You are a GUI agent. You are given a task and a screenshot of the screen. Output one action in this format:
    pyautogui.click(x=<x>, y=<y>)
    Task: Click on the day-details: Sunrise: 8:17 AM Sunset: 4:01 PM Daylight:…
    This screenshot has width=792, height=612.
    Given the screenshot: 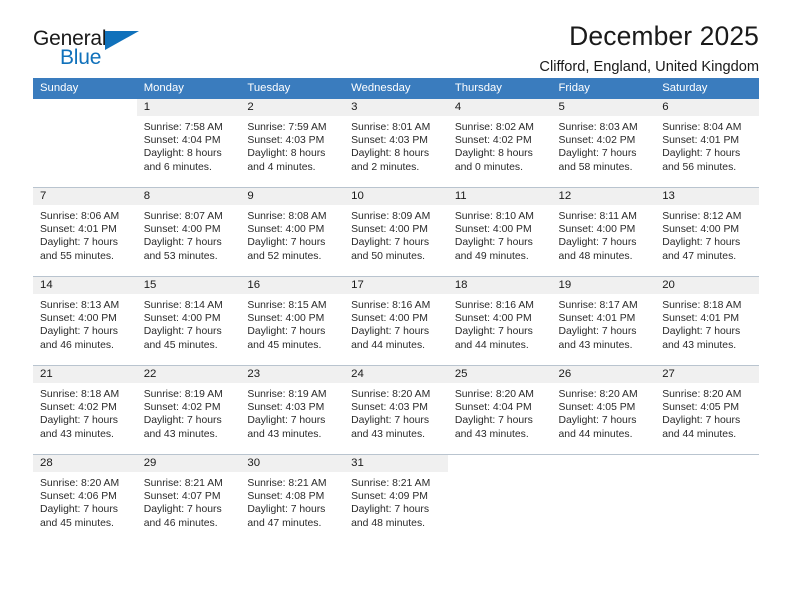 What is the action you would take?
    pyautogui.click(x=604, y=323)
    